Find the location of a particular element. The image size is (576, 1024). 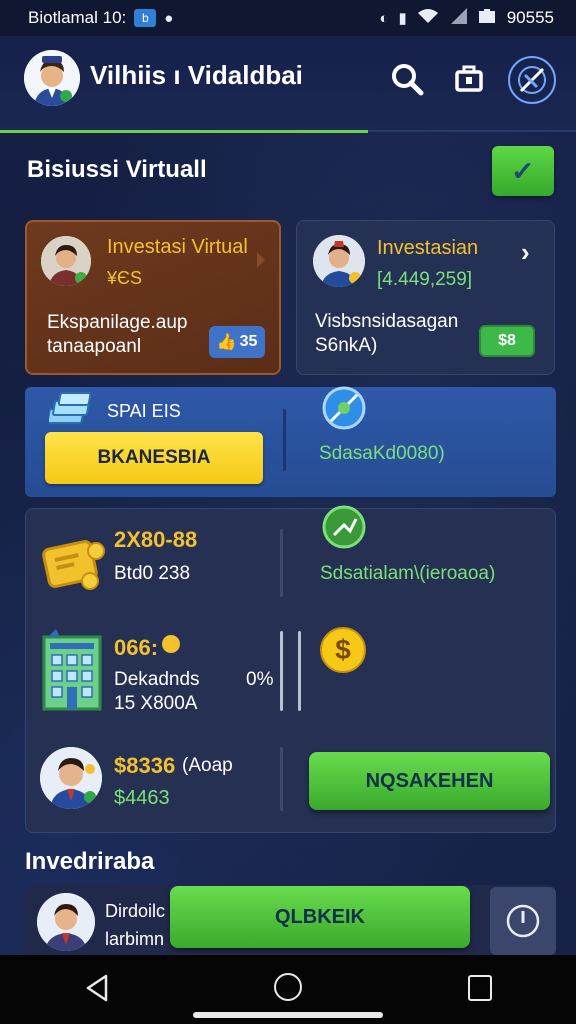

stat-sub: $4463 is located at coordinates (142, 798).